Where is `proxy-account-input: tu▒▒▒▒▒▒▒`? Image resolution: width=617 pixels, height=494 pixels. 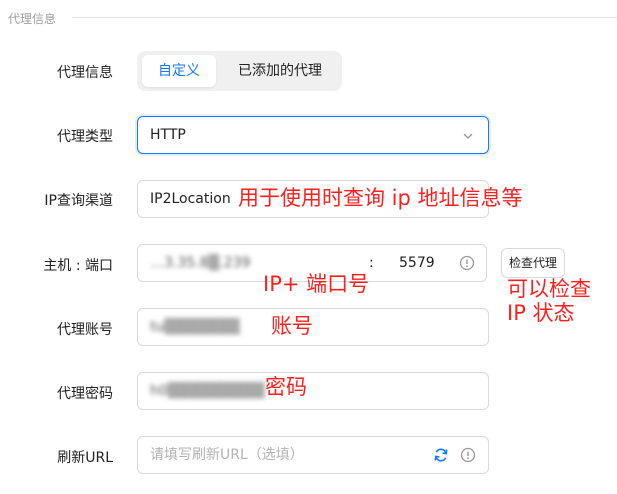 proxy-account-input: tu▒▒▒▒▒▒▒ is located at coordinates (313, 327).